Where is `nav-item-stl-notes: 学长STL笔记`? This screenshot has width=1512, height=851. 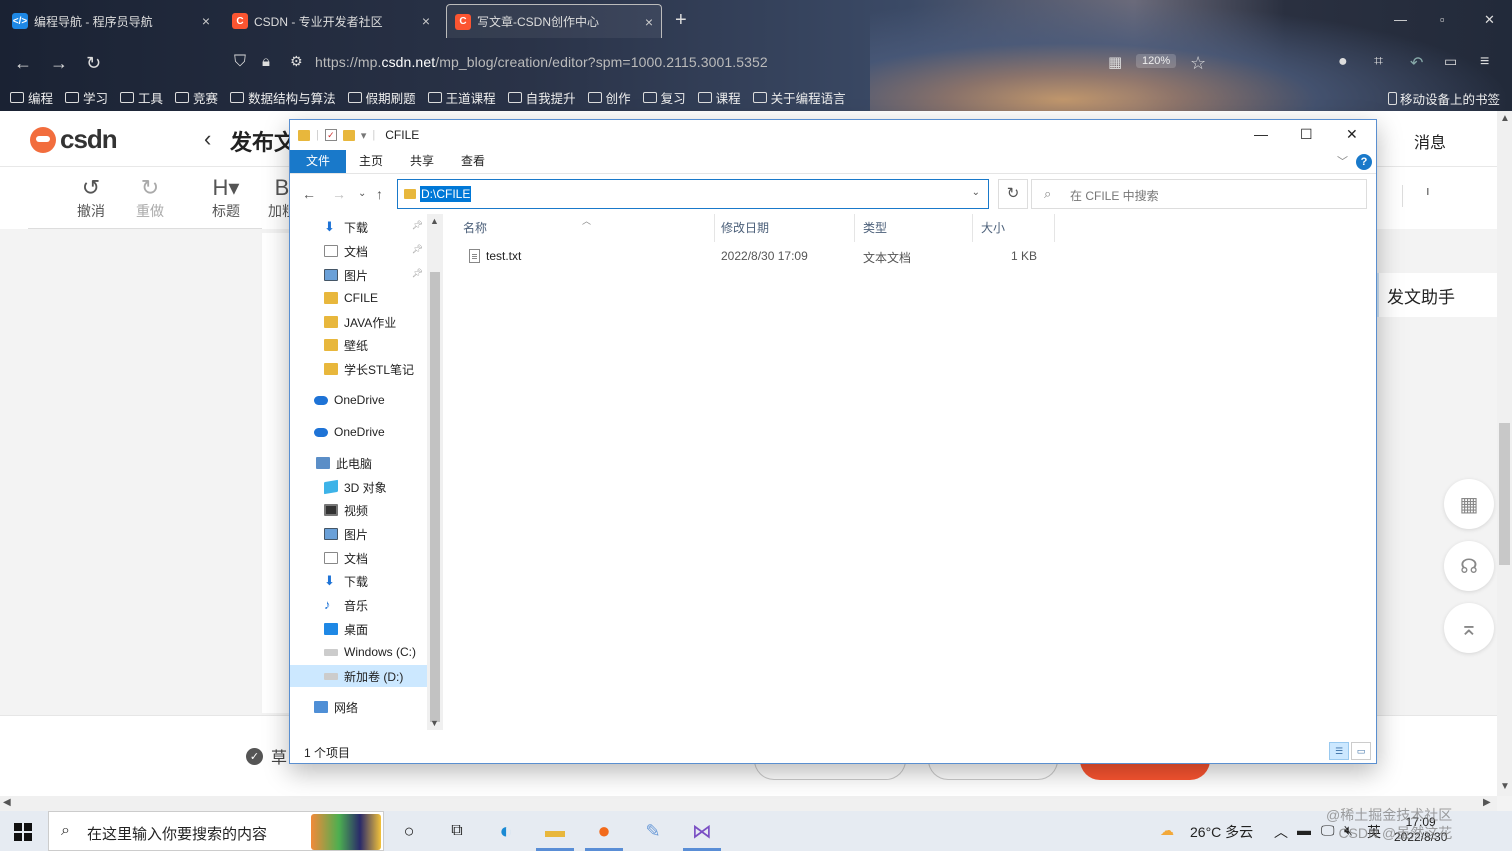 nav-item-stl-notes: 学长STL笔记 is located at coordinates (358, 369).